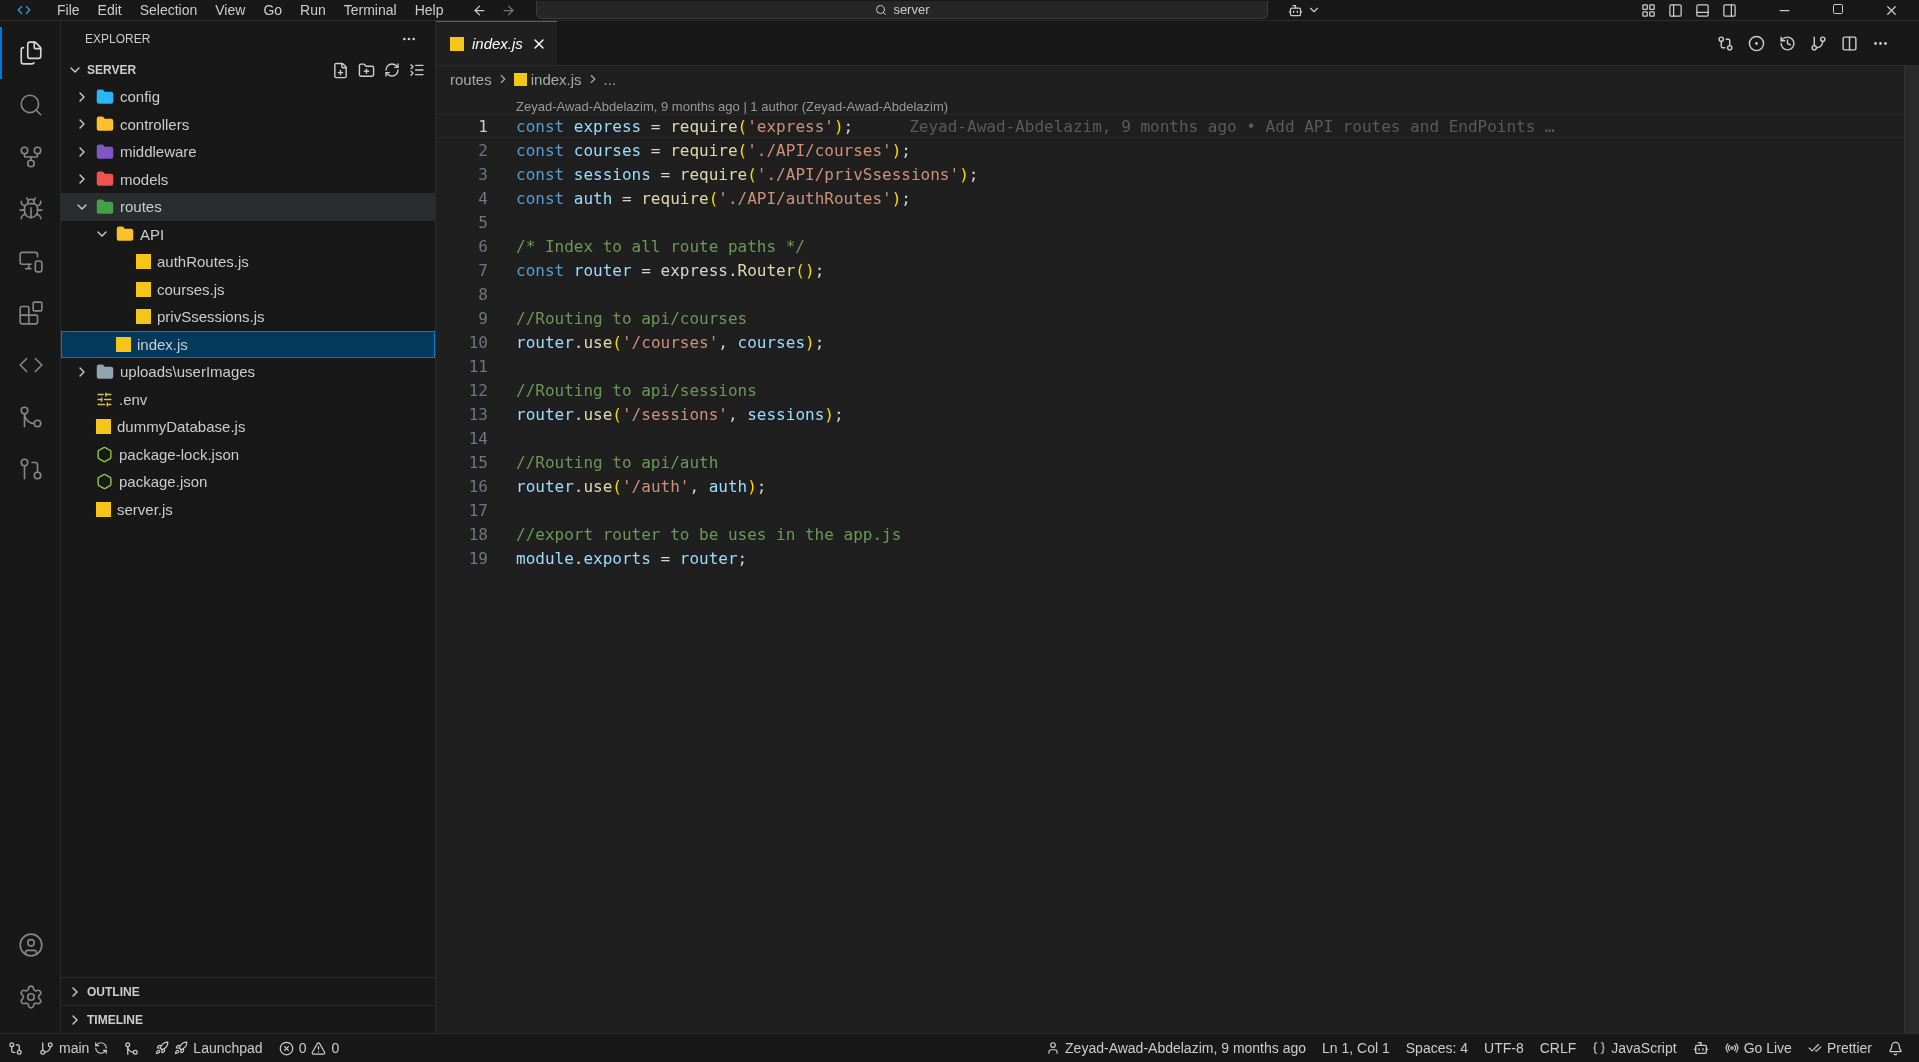 The image size is (1919, 1062). Describe the element at coordinates (483, 270) in the screenshot. I see `line-number: 7` at that location.